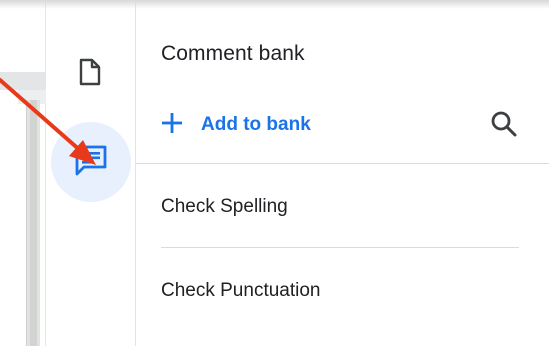 The image size is (549, 346). What do you see at coordinates (241, 291) in the screenshot?
I see `comment-bank-item: Check Punctuation` at bounding box center [241, 291].